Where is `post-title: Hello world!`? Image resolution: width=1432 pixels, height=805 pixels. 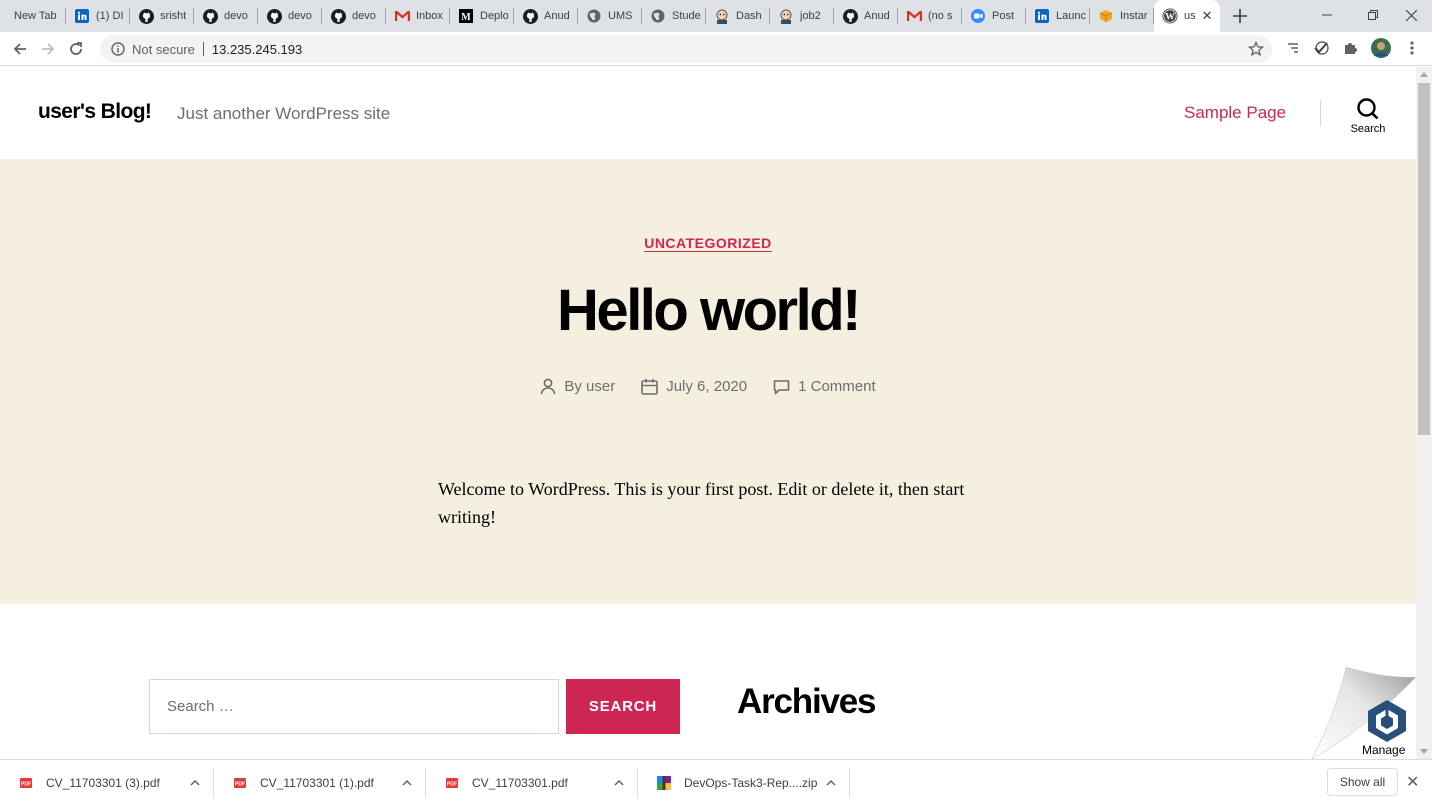
post-title: Hello world! is located at coordinates (708, 310).